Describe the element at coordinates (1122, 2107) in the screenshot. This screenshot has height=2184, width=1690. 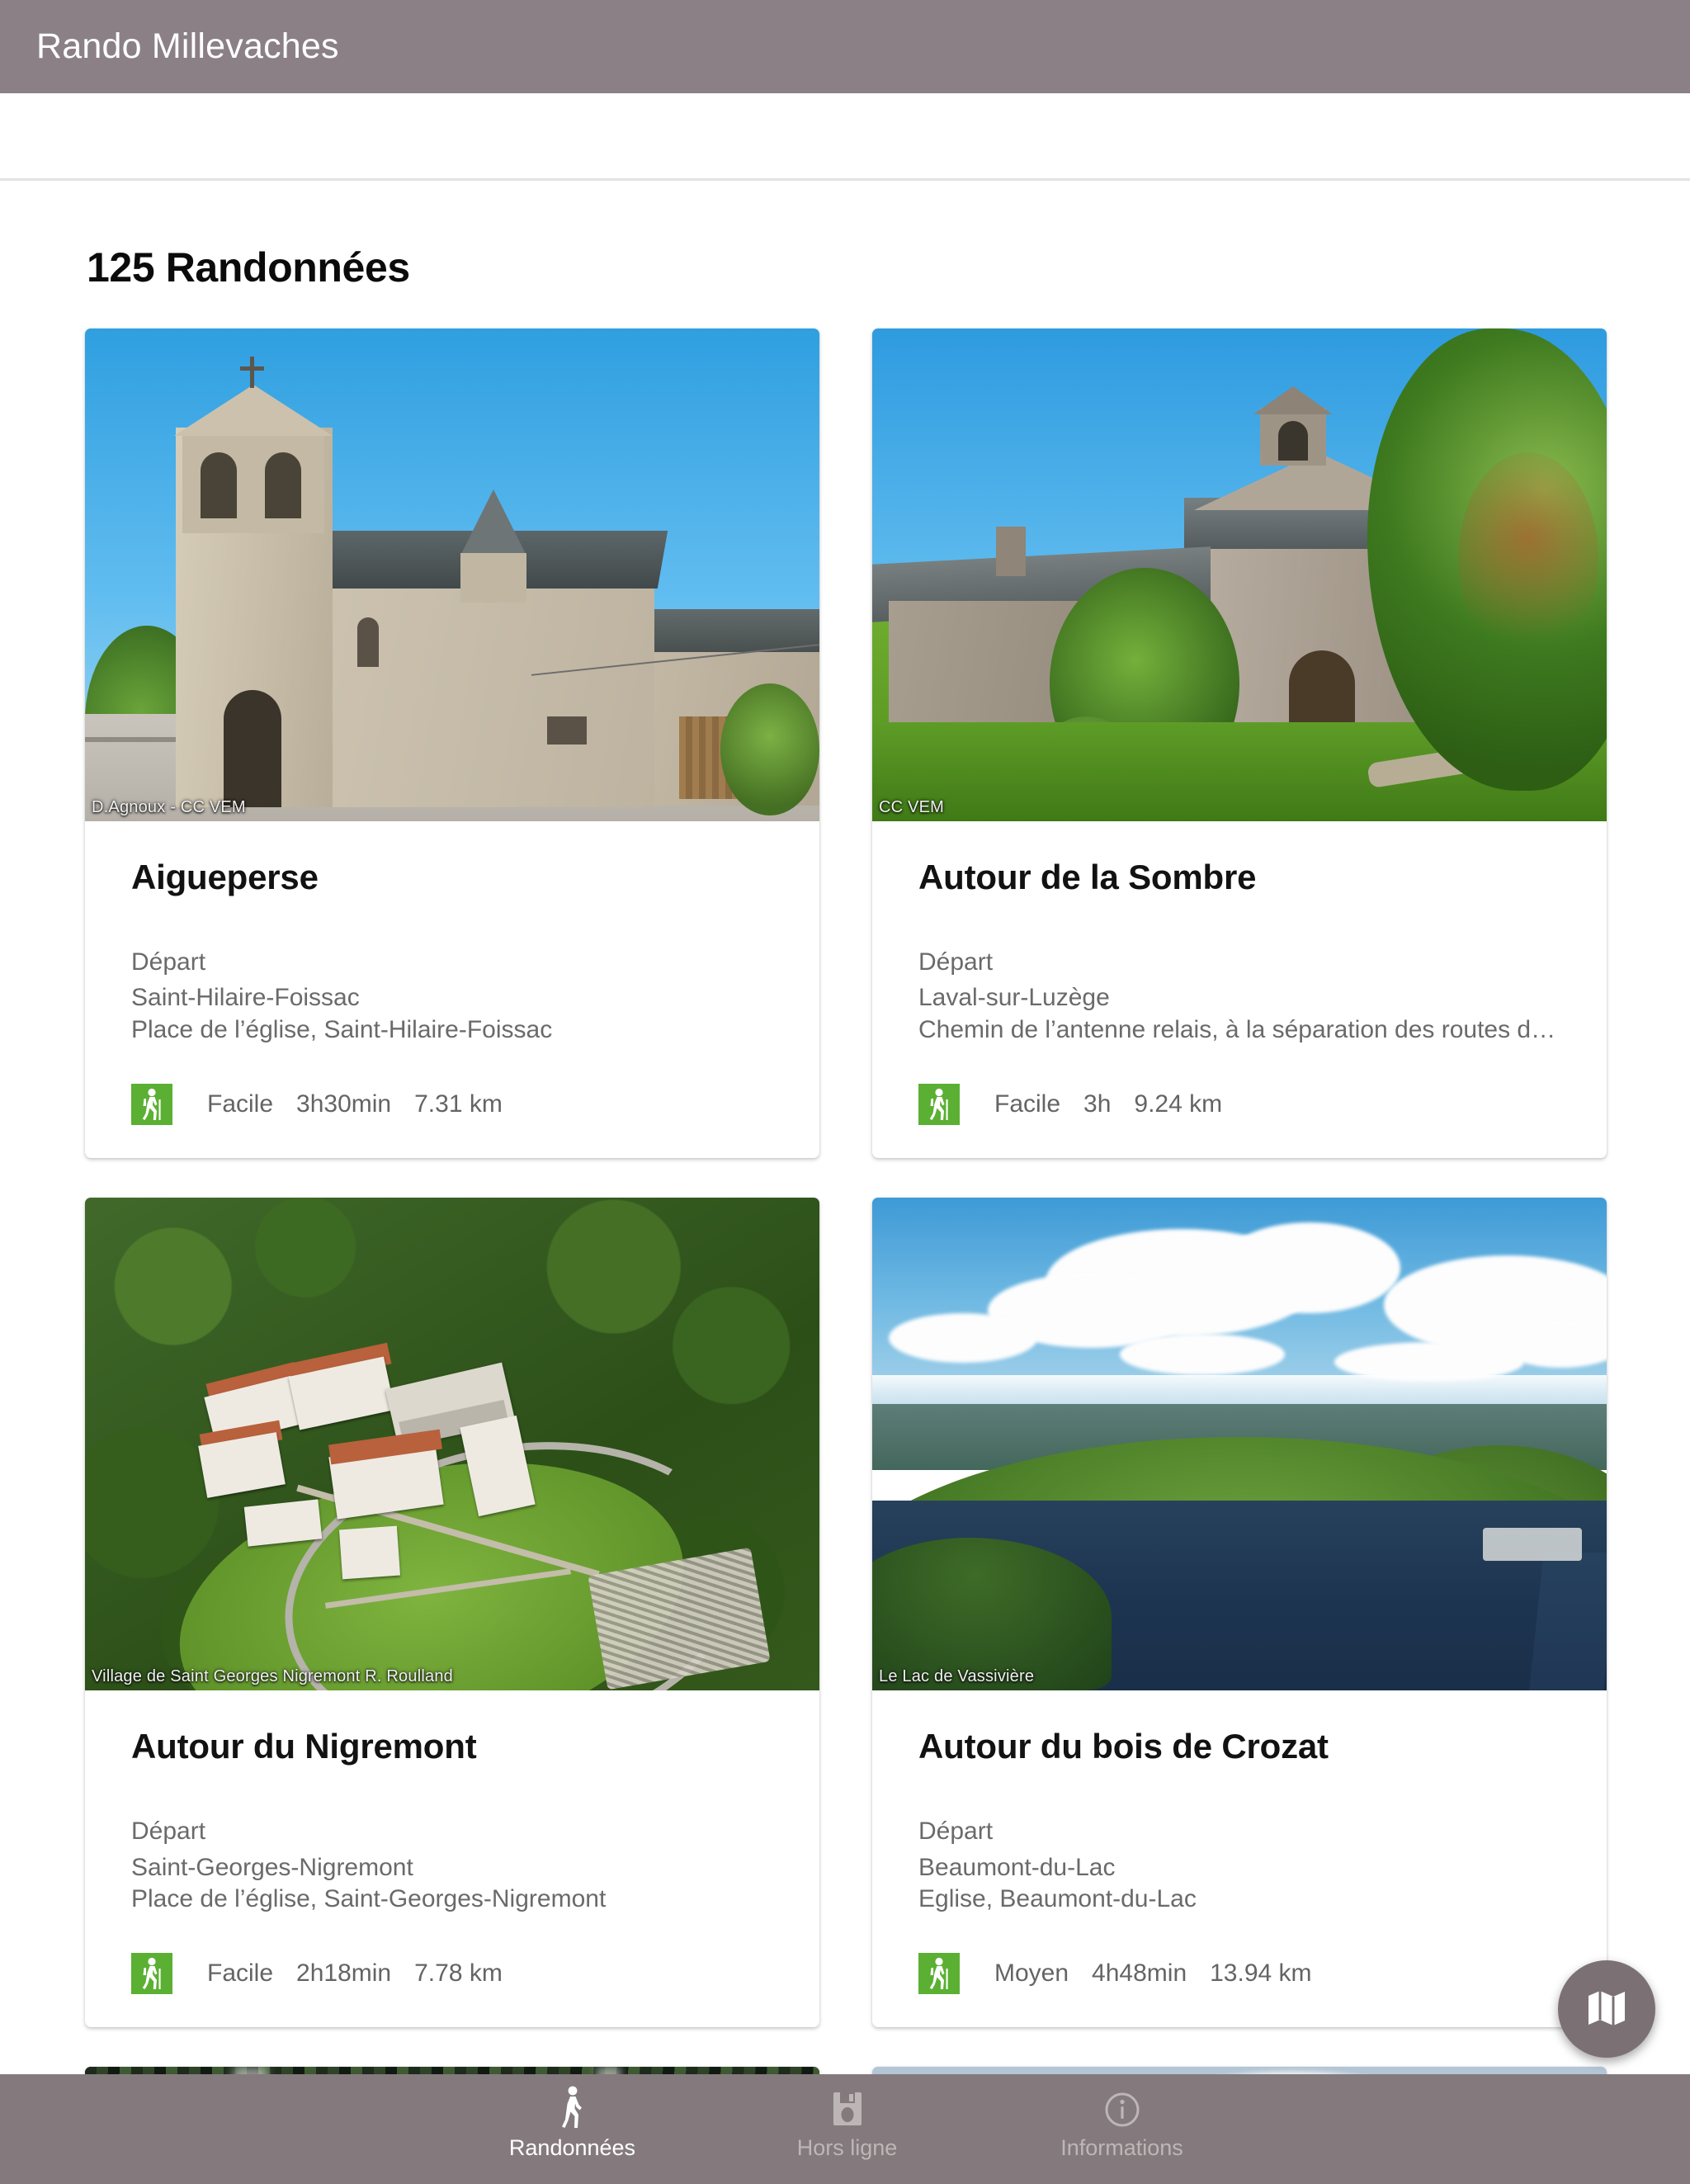
I see `info-circle-icon` at that location.